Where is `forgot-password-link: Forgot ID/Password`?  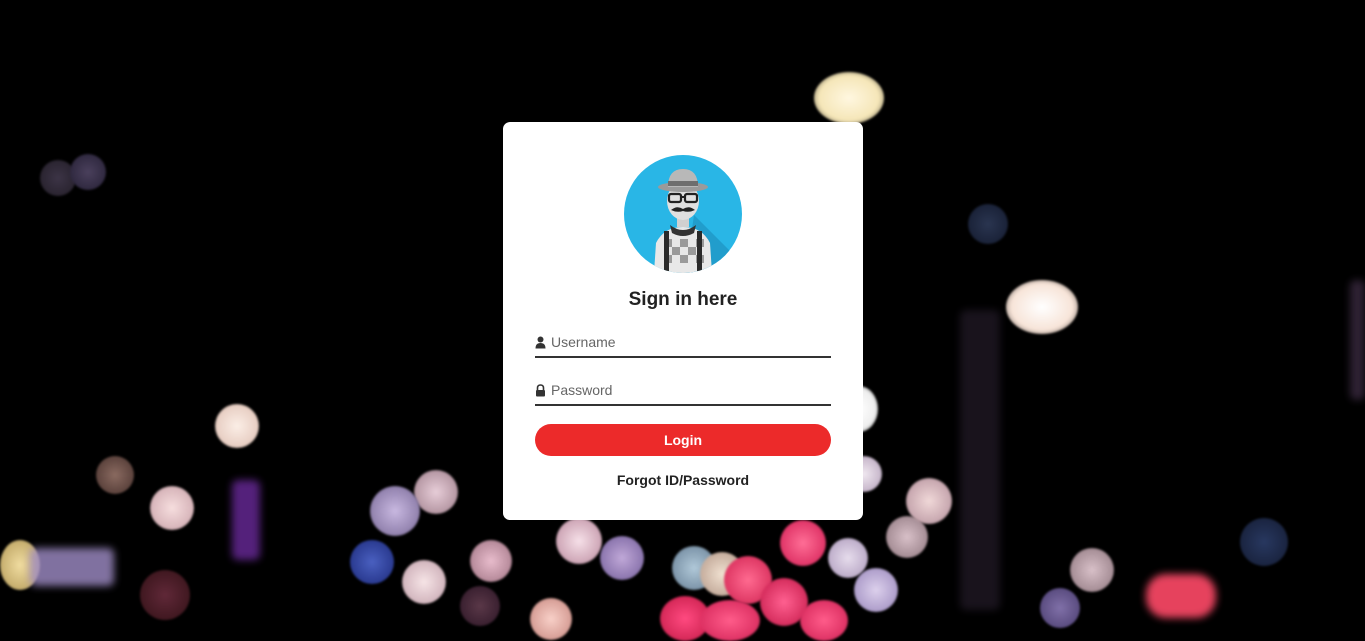
forgot-password-link: Forgot ID/Password is located at coordinates (683, 480).